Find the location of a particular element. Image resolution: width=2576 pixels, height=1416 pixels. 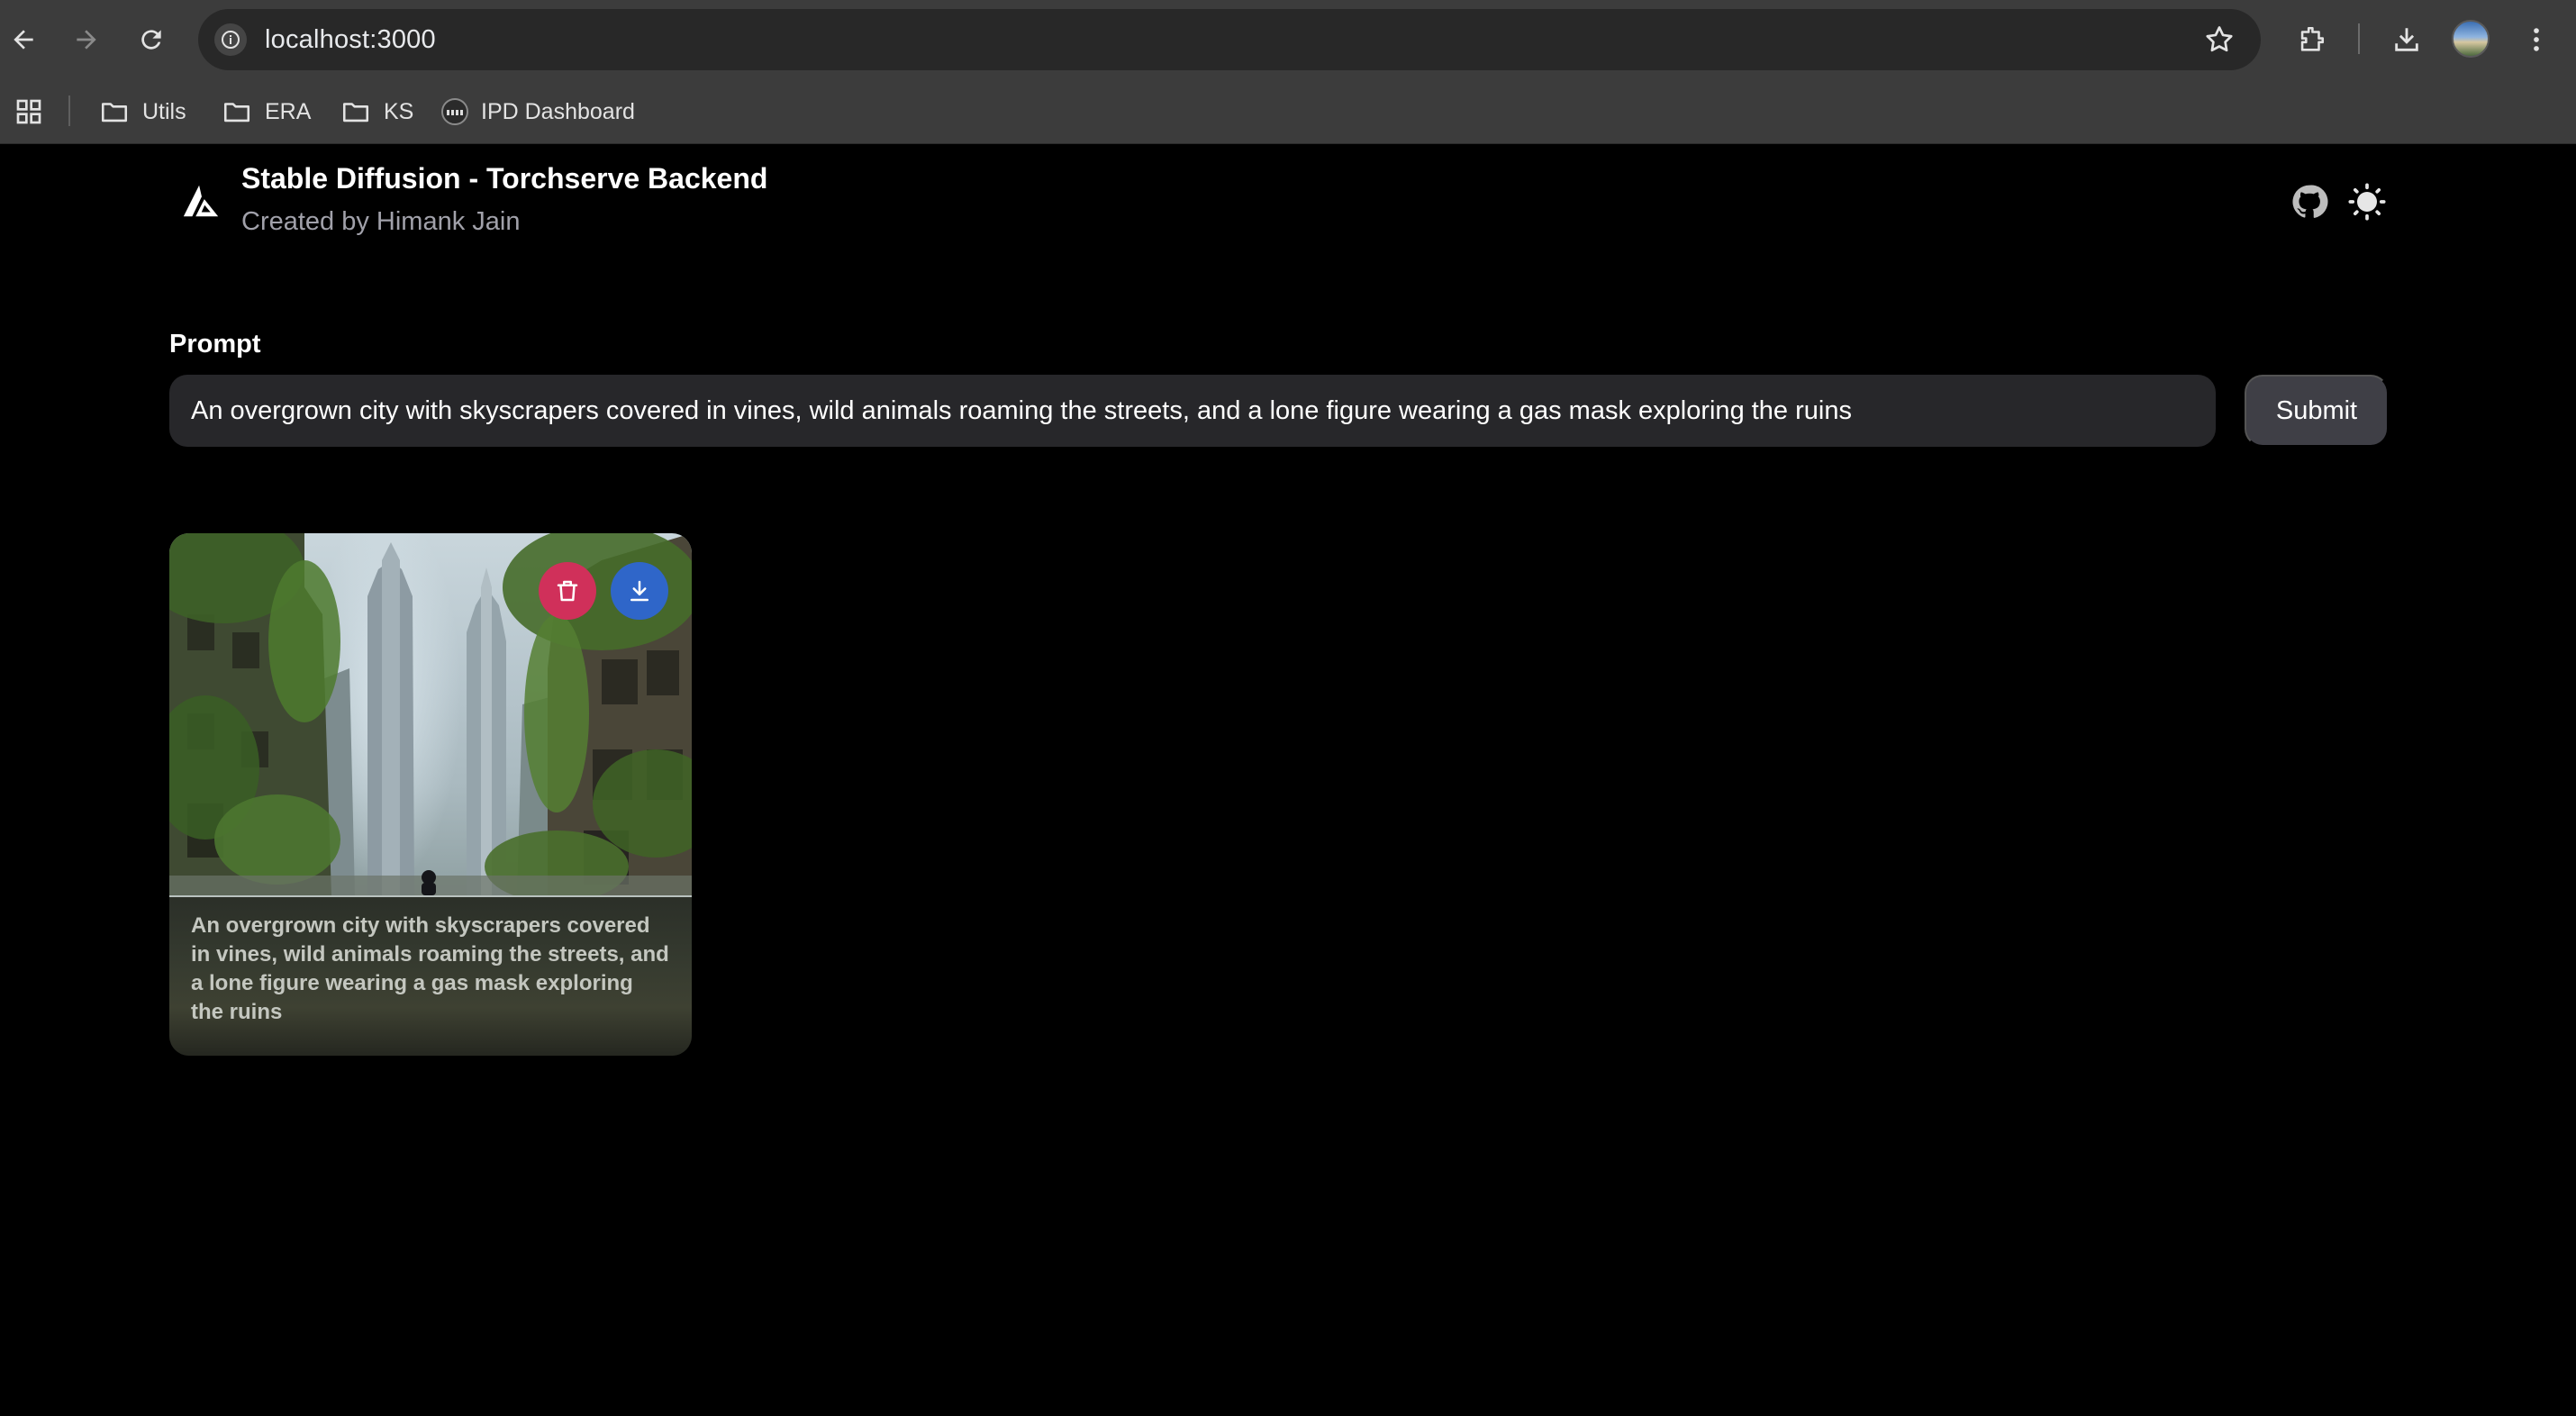

bookmark-ipd-dashboard: IPD Dashboard is located at coordinates (538, 112).